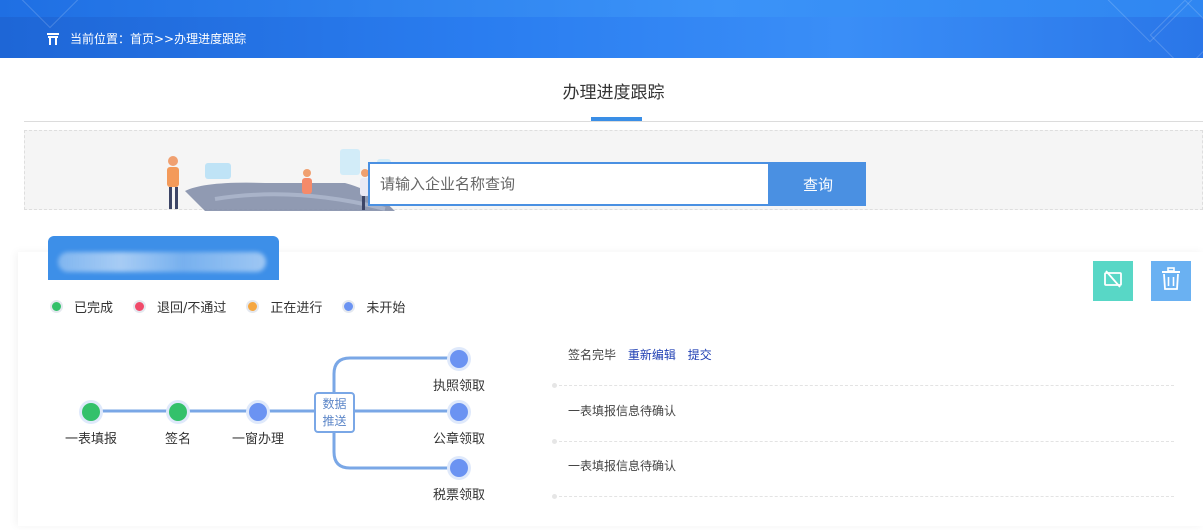  I want to click on page-title: 办理进度跟踪, so click(613, 90).